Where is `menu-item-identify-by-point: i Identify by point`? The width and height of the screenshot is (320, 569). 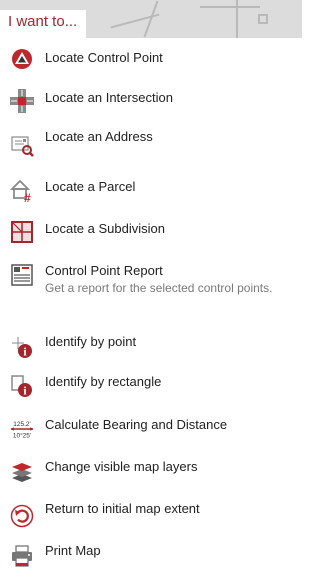 menu-item-identify-by-point: i Identify by point is located at coordinates (151, 345).